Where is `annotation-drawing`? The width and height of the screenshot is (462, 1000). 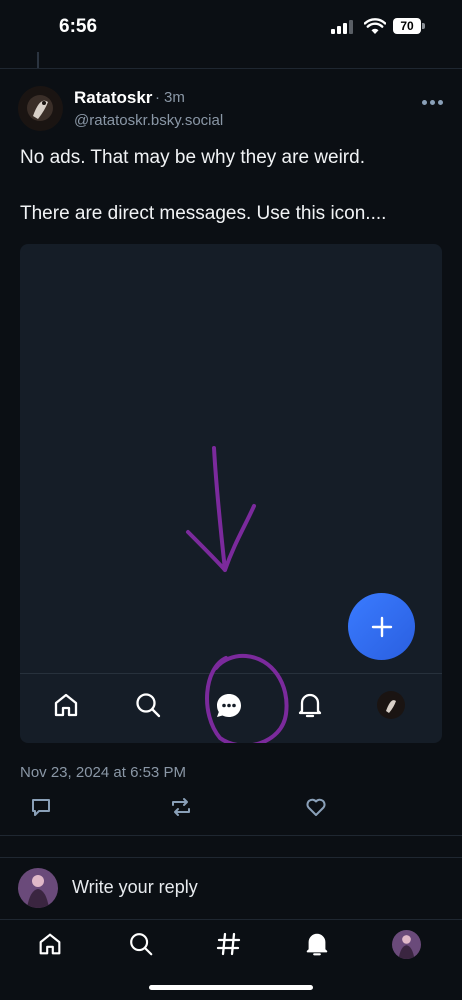 annotation-drawing is located at coordinates (237, 594).